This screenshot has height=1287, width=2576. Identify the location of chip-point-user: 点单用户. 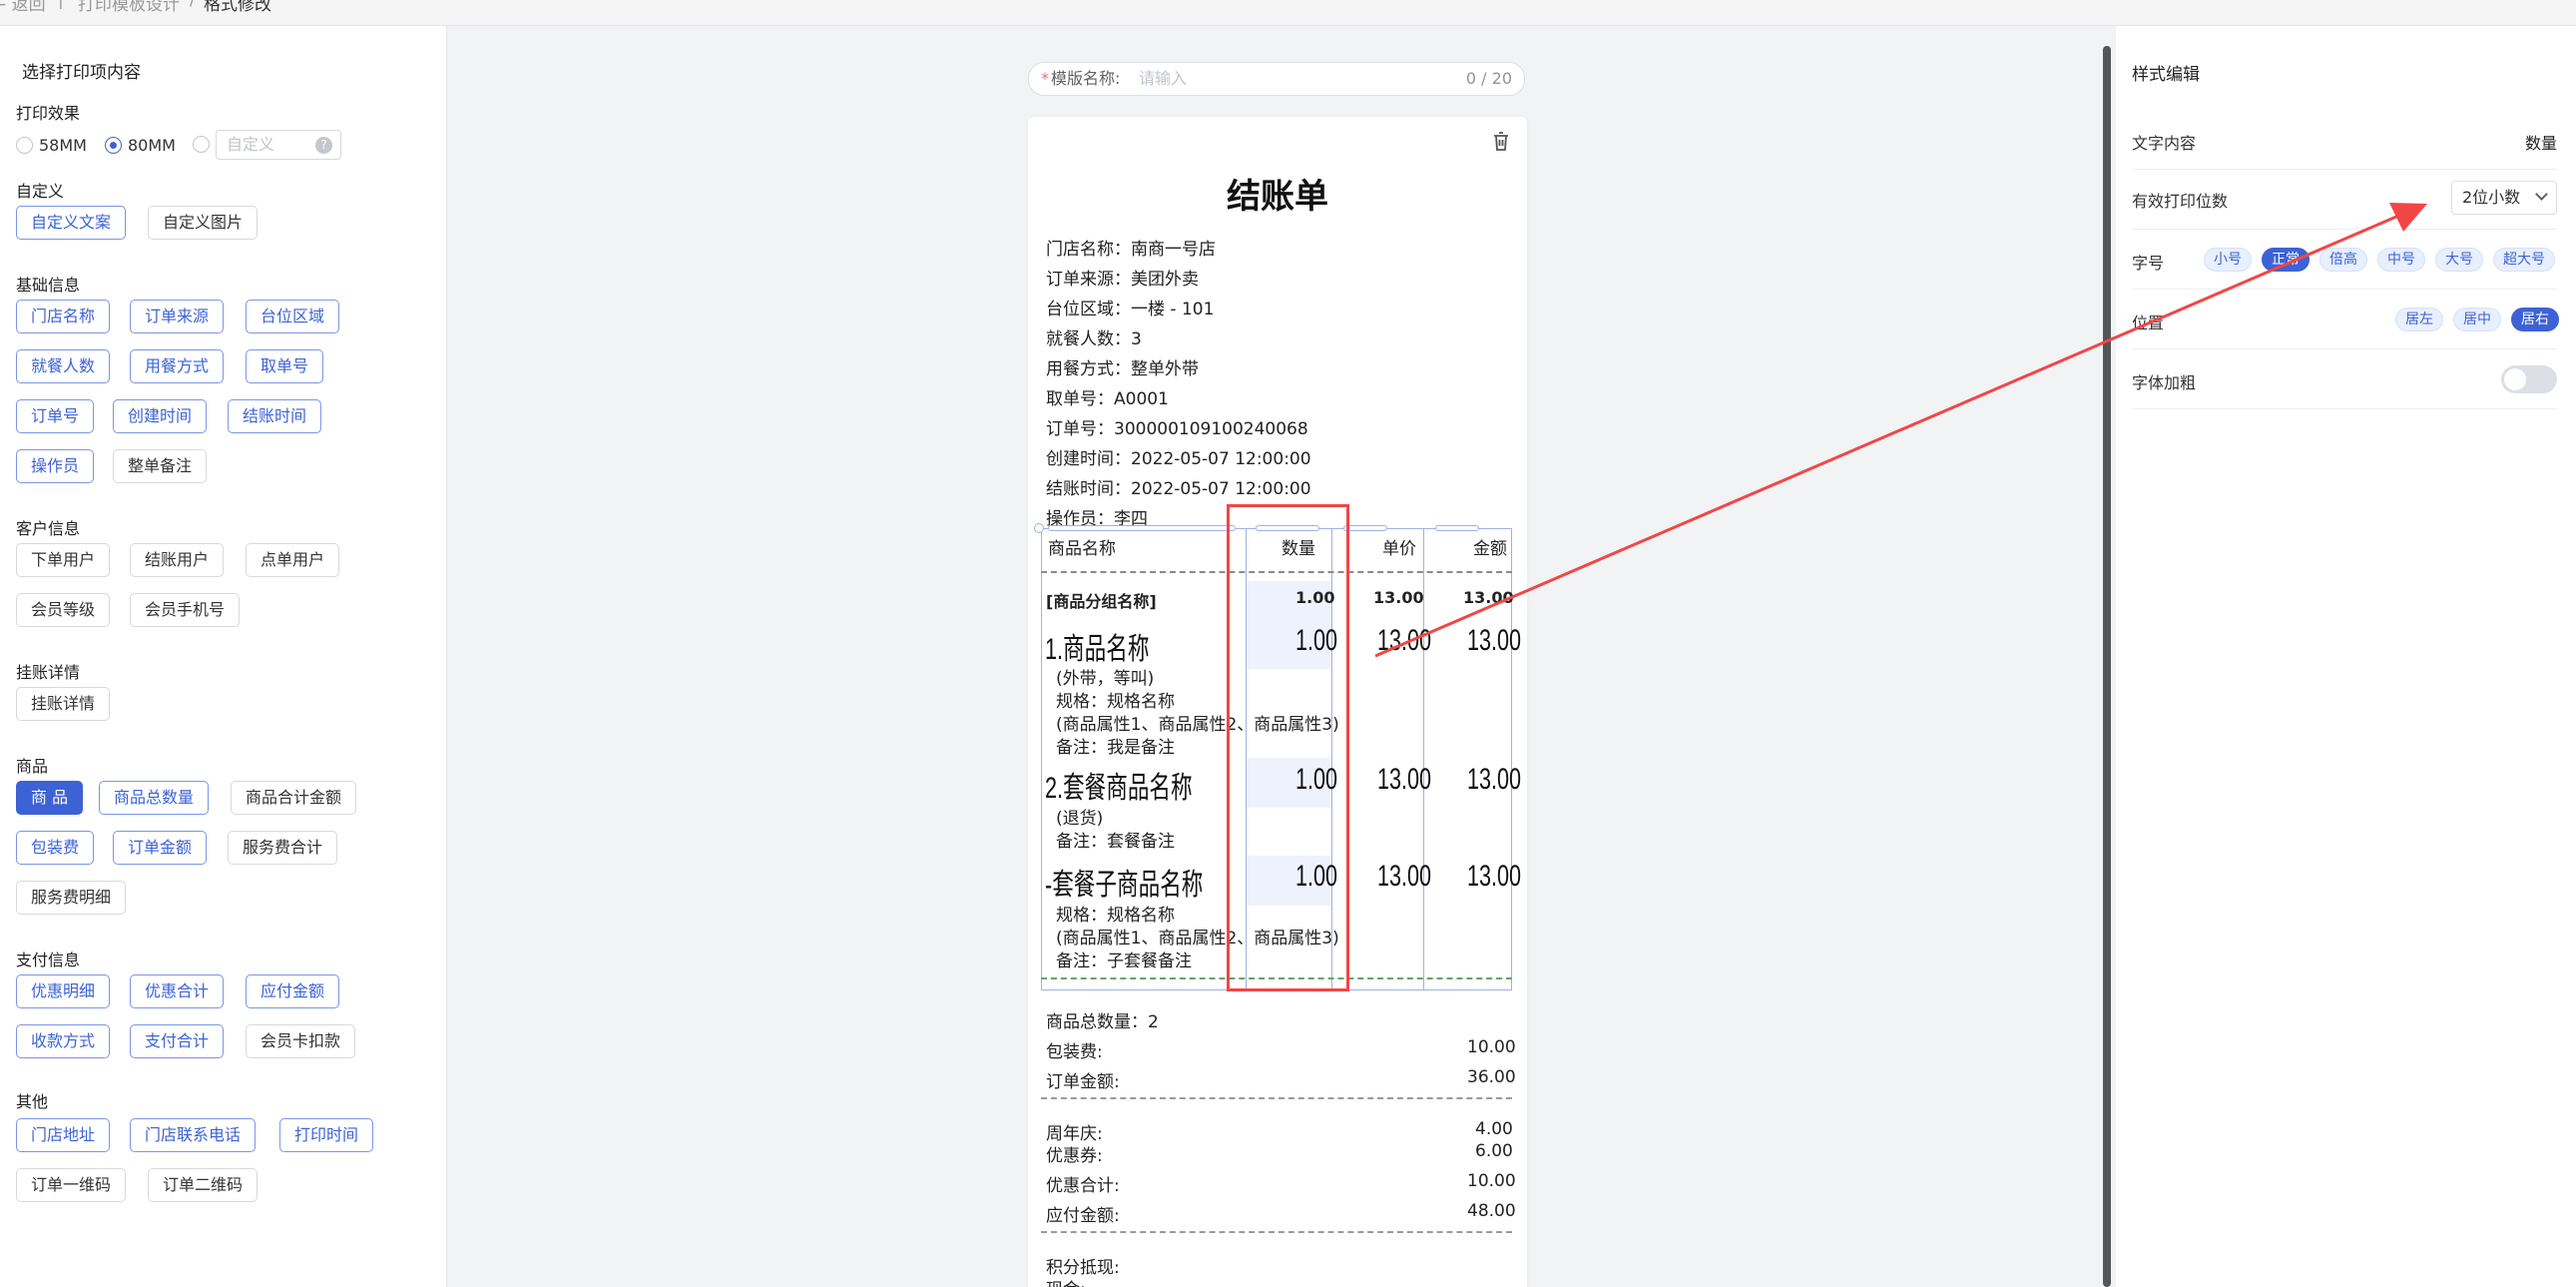
(293, 560).